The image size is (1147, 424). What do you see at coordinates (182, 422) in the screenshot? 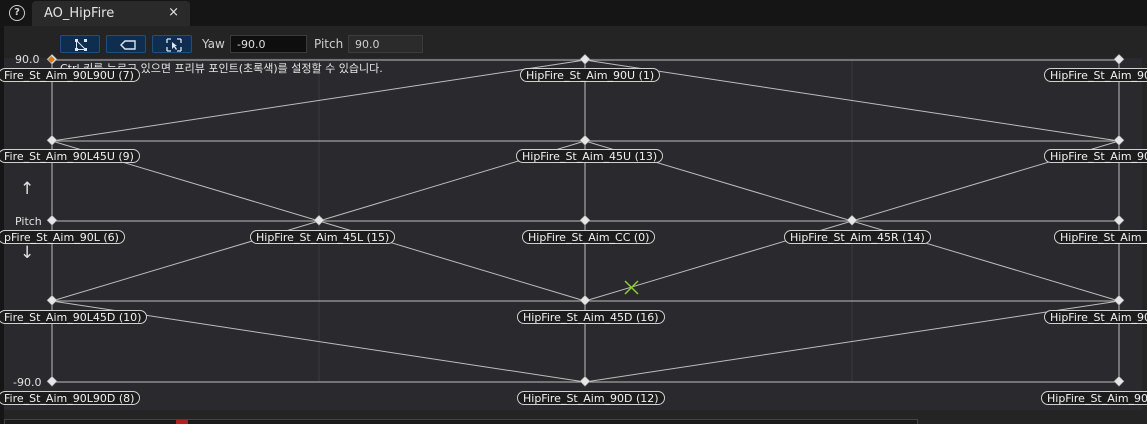
I see `timeline-marker` at bounding box center [182, 422].